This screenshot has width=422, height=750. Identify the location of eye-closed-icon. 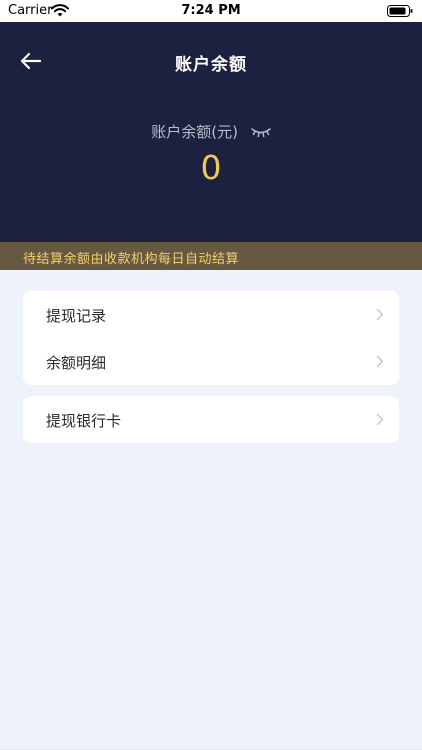
(261, 132).